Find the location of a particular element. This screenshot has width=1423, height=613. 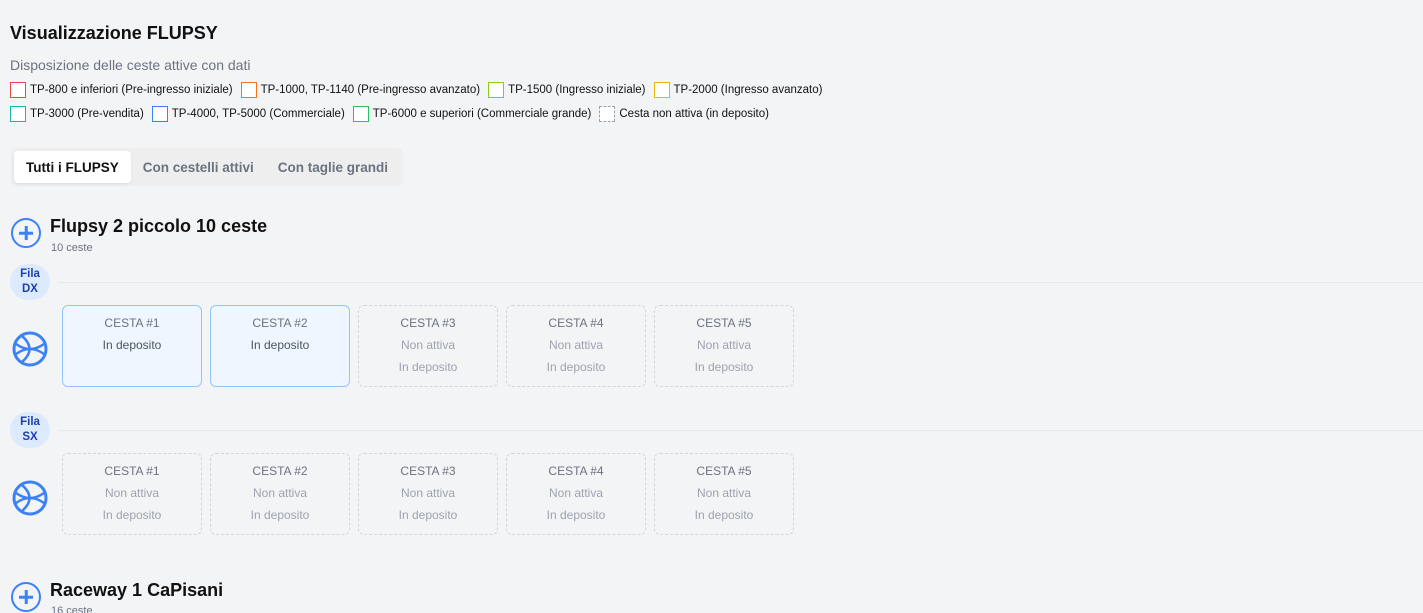

tab-all-flupsy: Tutti i FLUPSY is located at coordinates (72, 167).